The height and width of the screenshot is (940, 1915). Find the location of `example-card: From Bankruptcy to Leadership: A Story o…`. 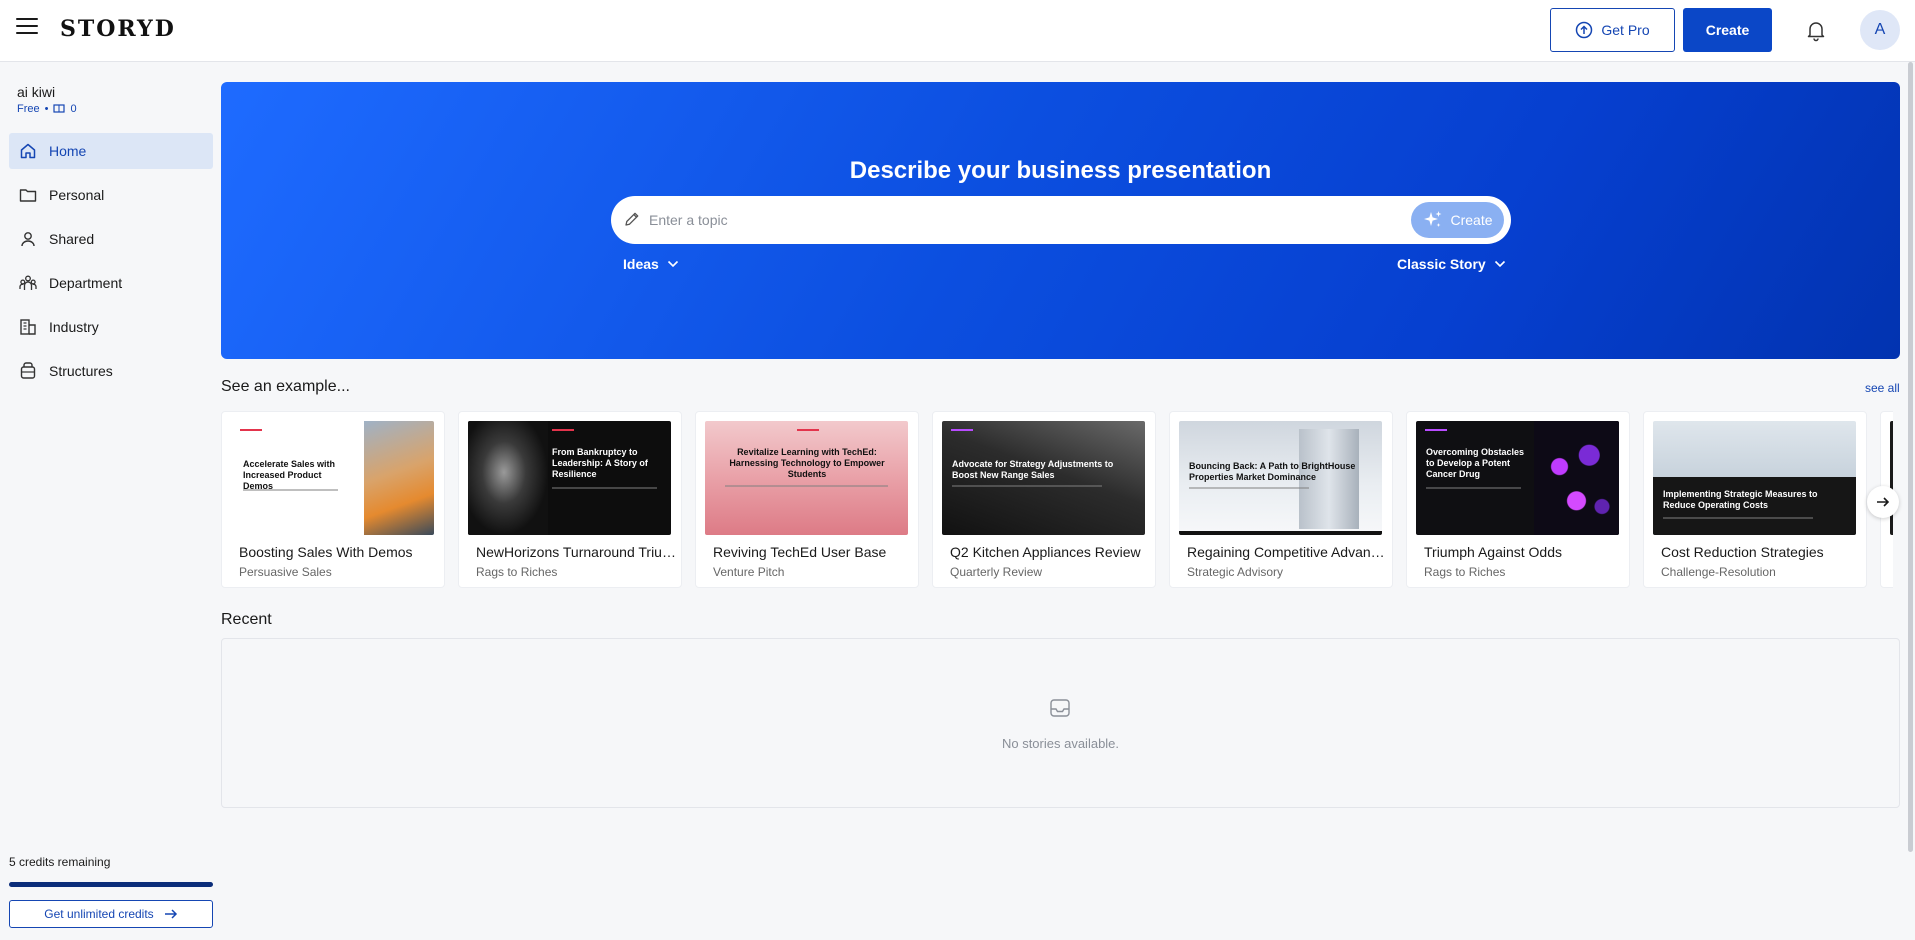

example-card: From Bankruptcy to Leadership: A Story o… is located at coordinates (570, 499).